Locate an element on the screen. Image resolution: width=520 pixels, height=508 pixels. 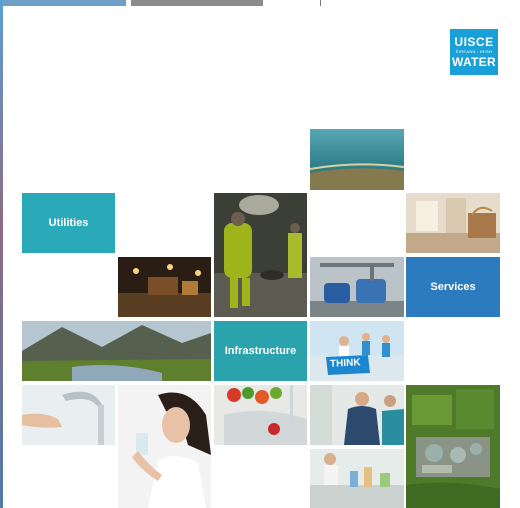
services-tile: Services is located at coordinates (453, 287).